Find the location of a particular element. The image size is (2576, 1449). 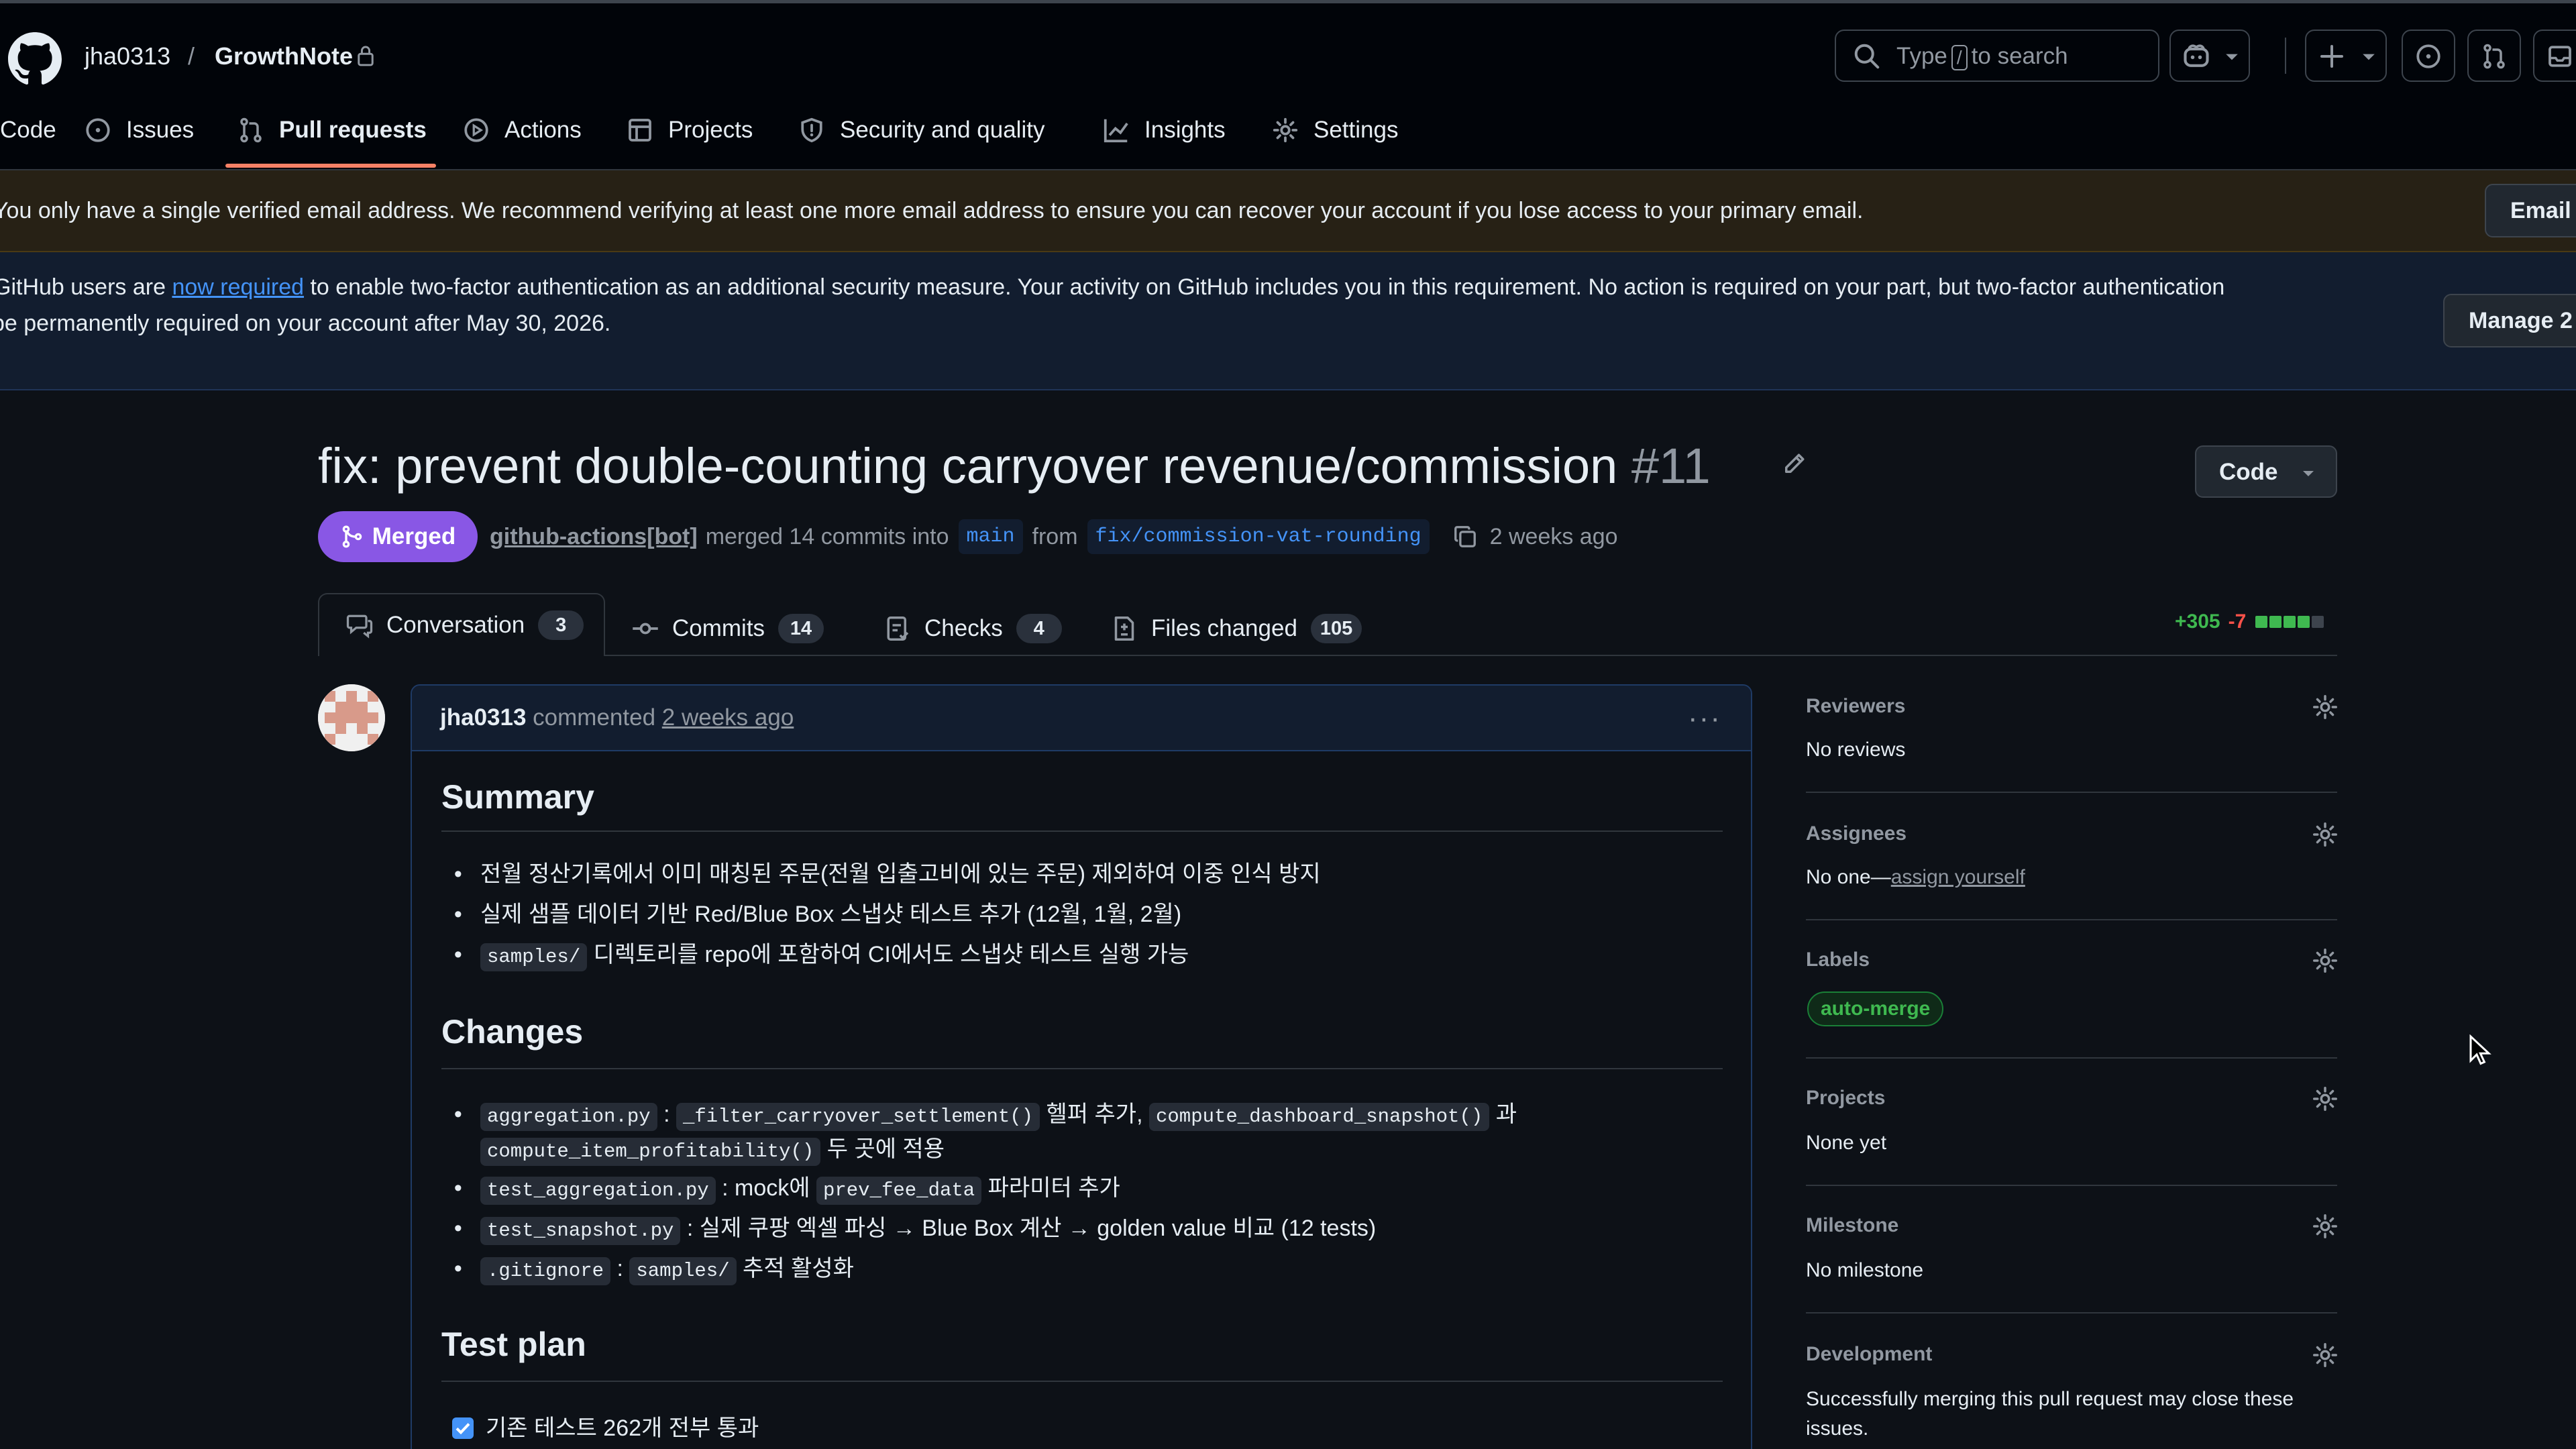

copilot-button is located at coordinates (2209, 56).